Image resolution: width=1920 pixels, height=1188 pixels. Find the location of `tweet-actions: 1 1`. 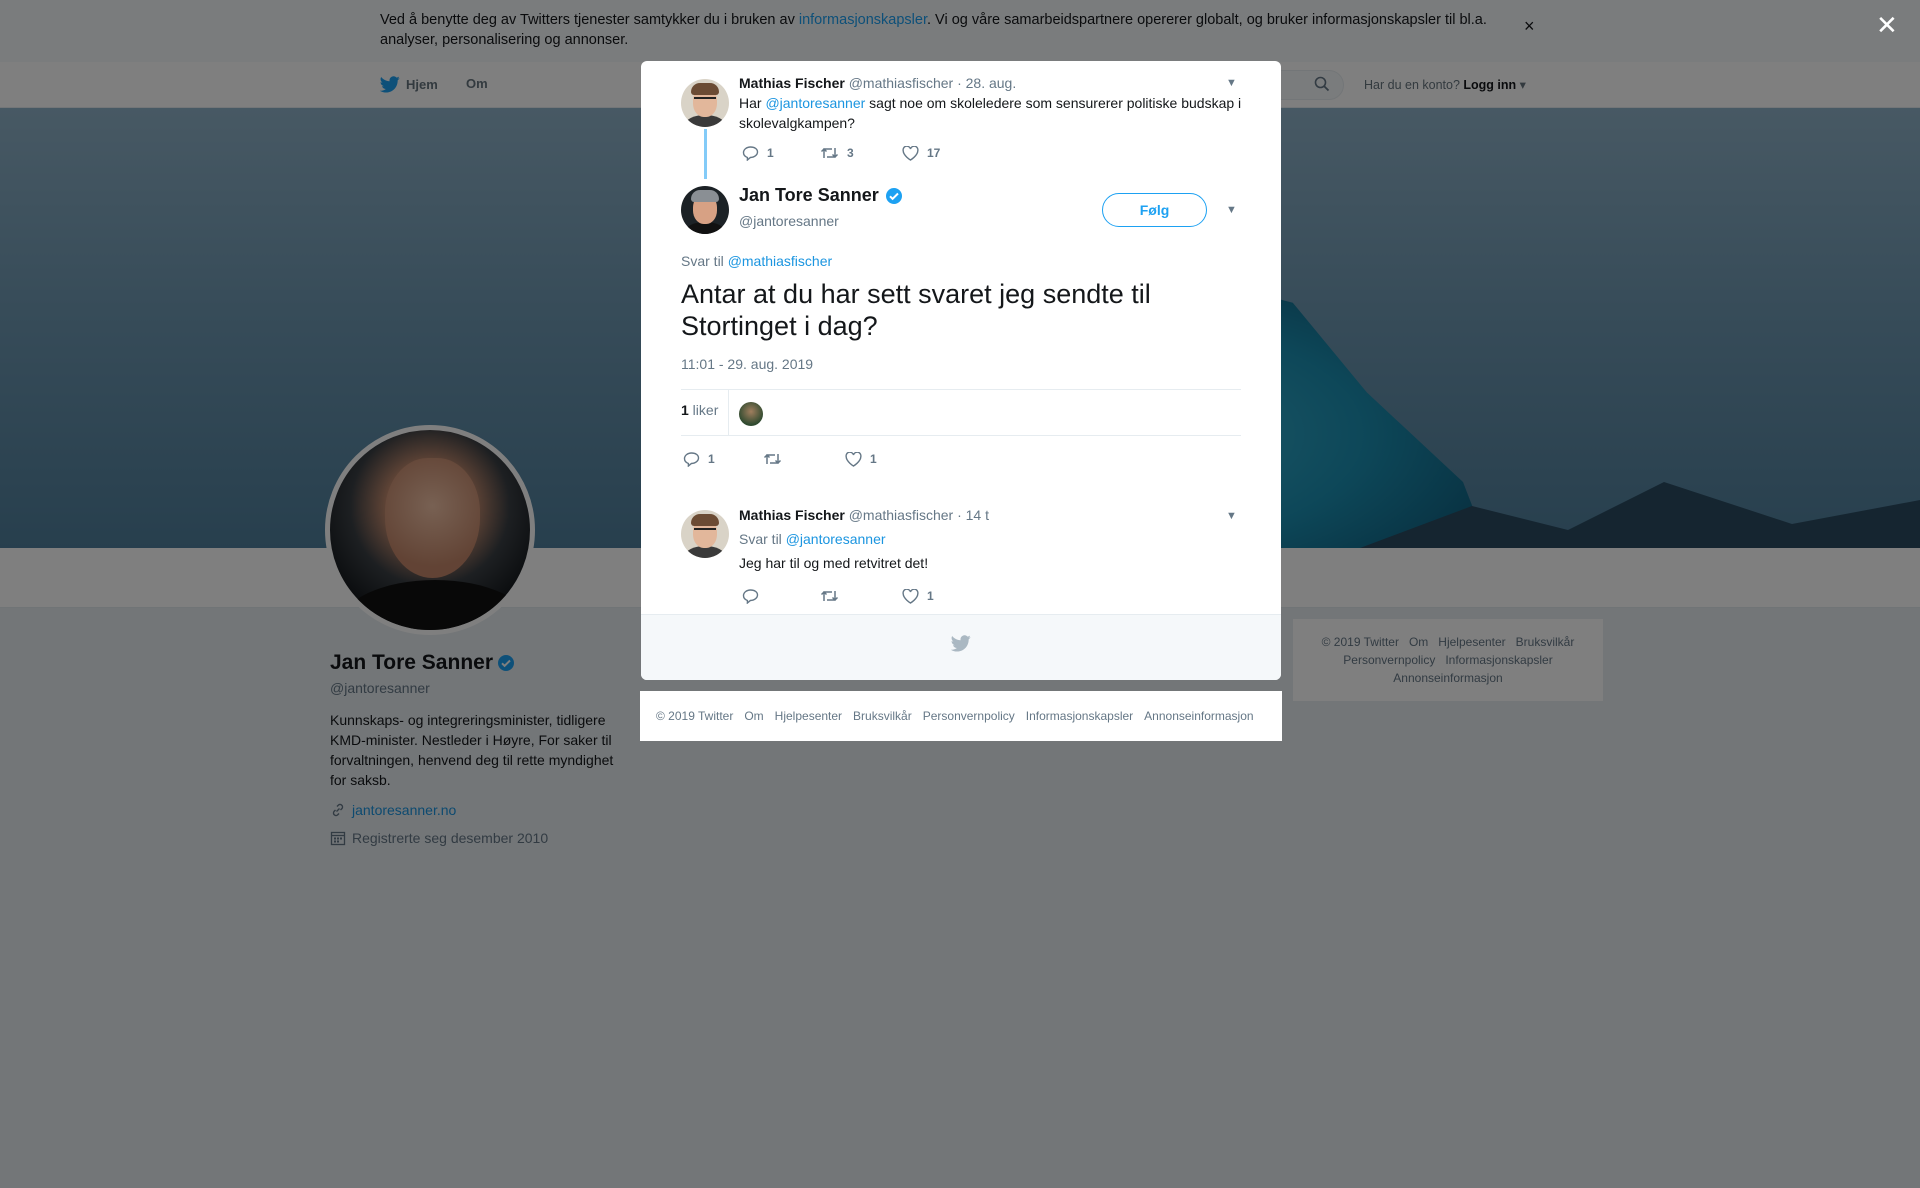

tweet-actions: 1 1 is located at coordinates (780, 459).